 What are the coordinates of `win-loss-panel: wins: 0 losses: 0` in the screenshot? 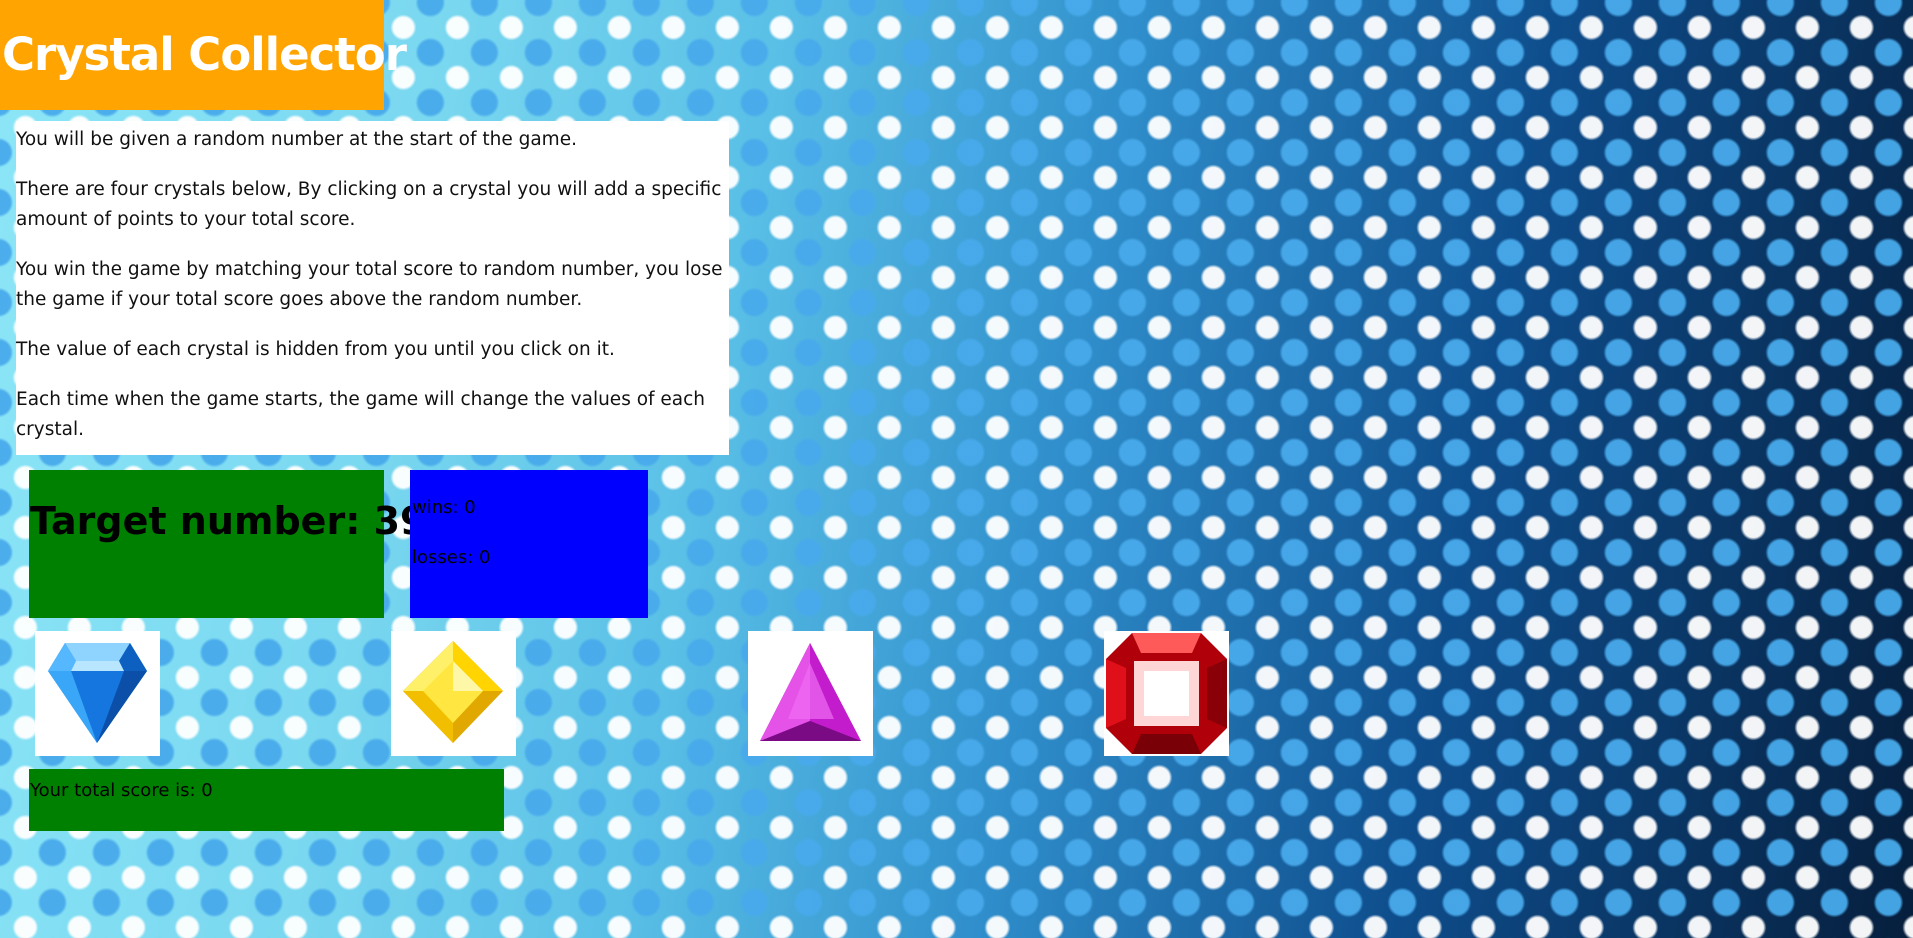 It's located at (529, 544).